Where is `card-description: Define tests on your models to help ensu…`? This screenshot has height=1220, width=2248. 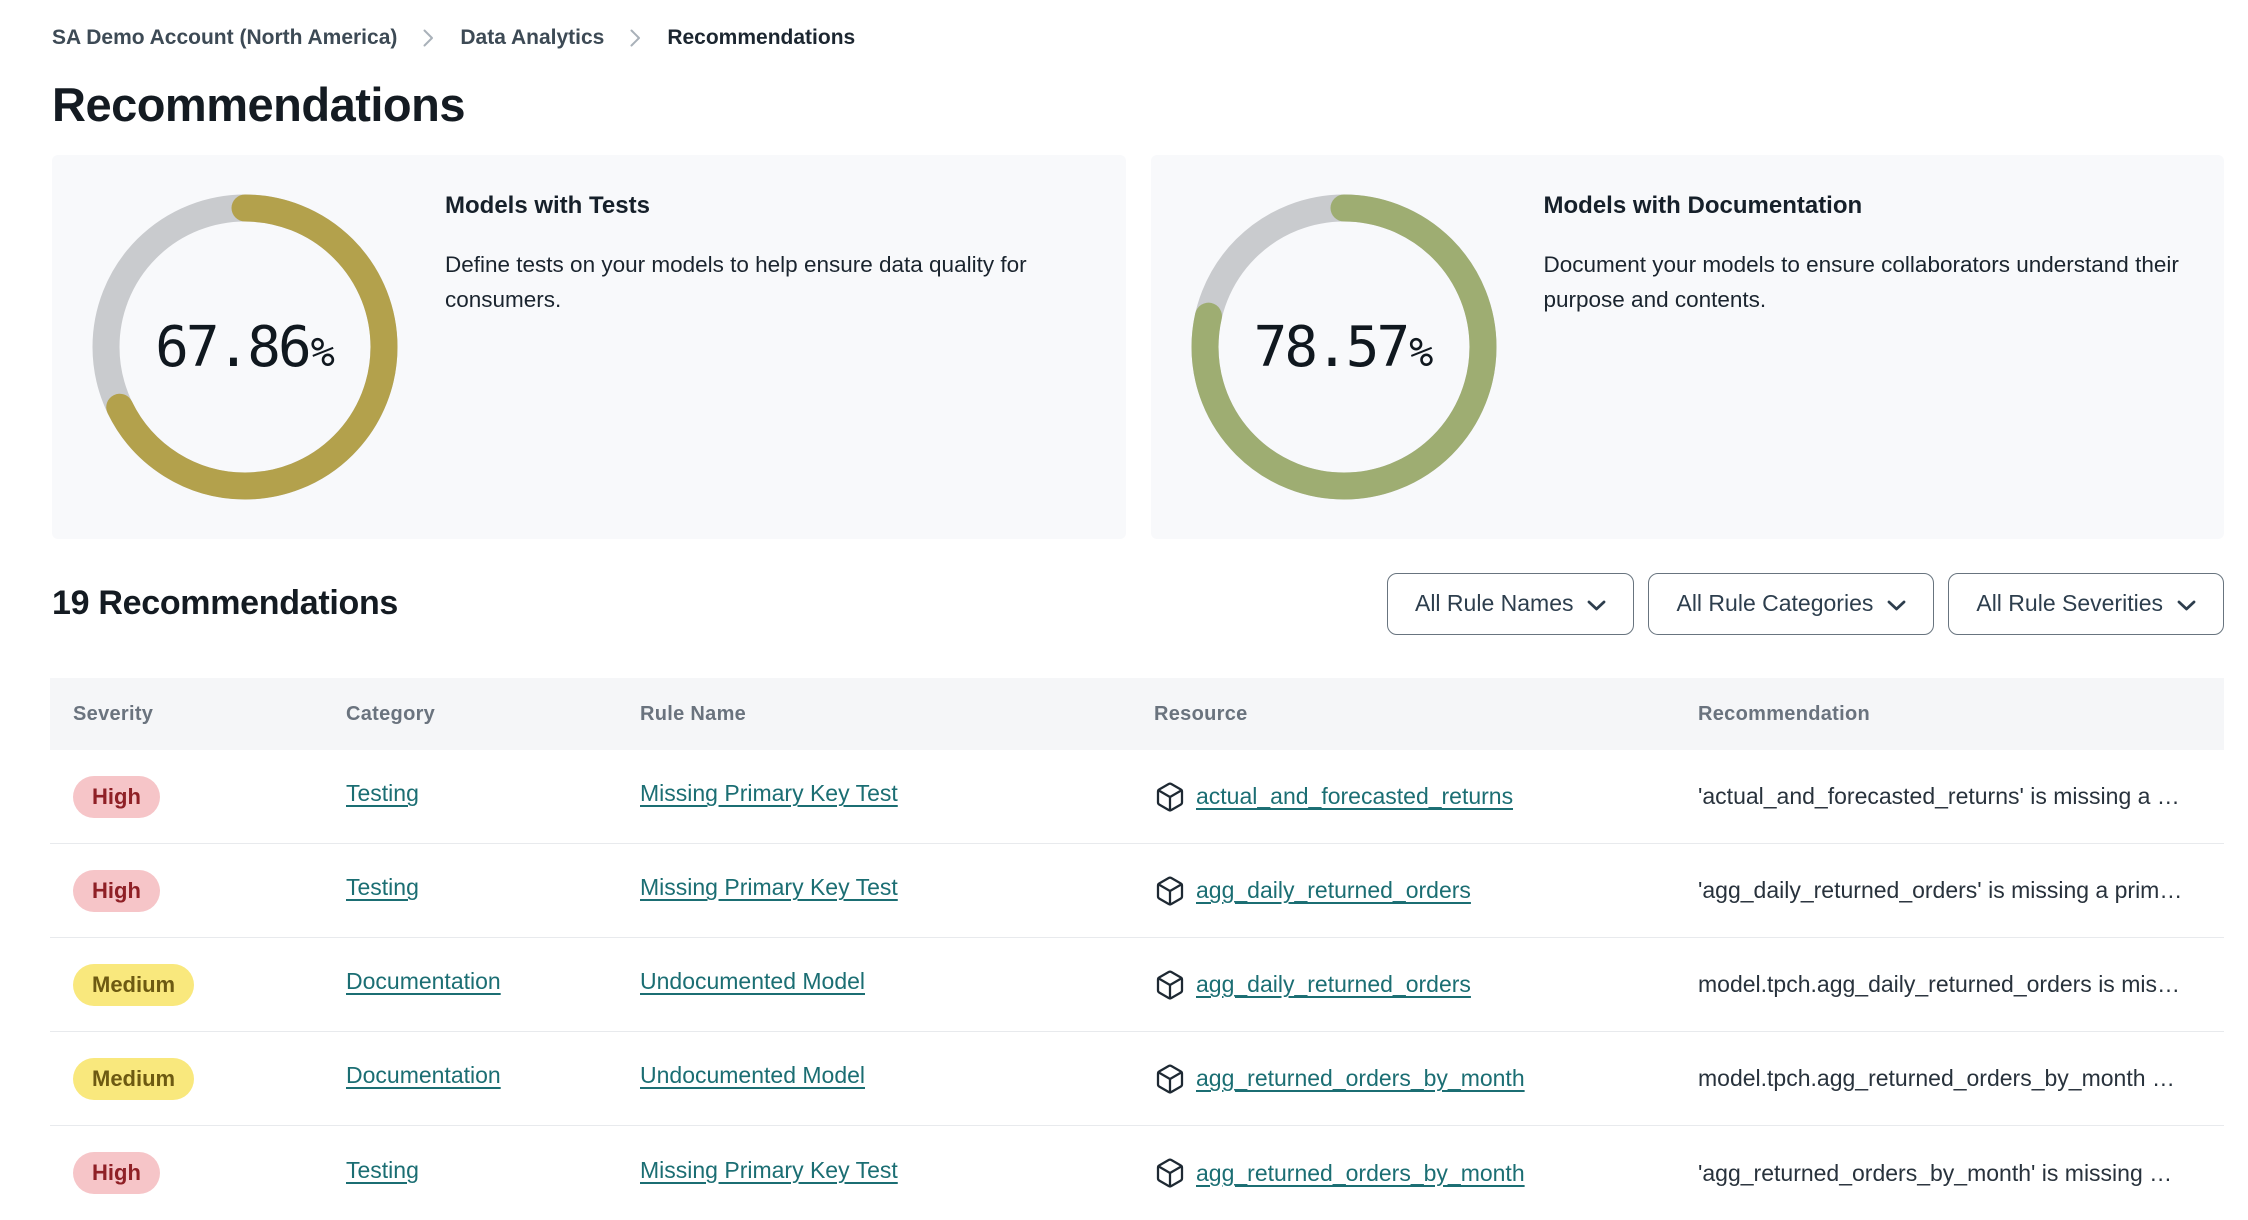
card-description: Define tests on your models to help ensu… is located at coordinates (736, 282).